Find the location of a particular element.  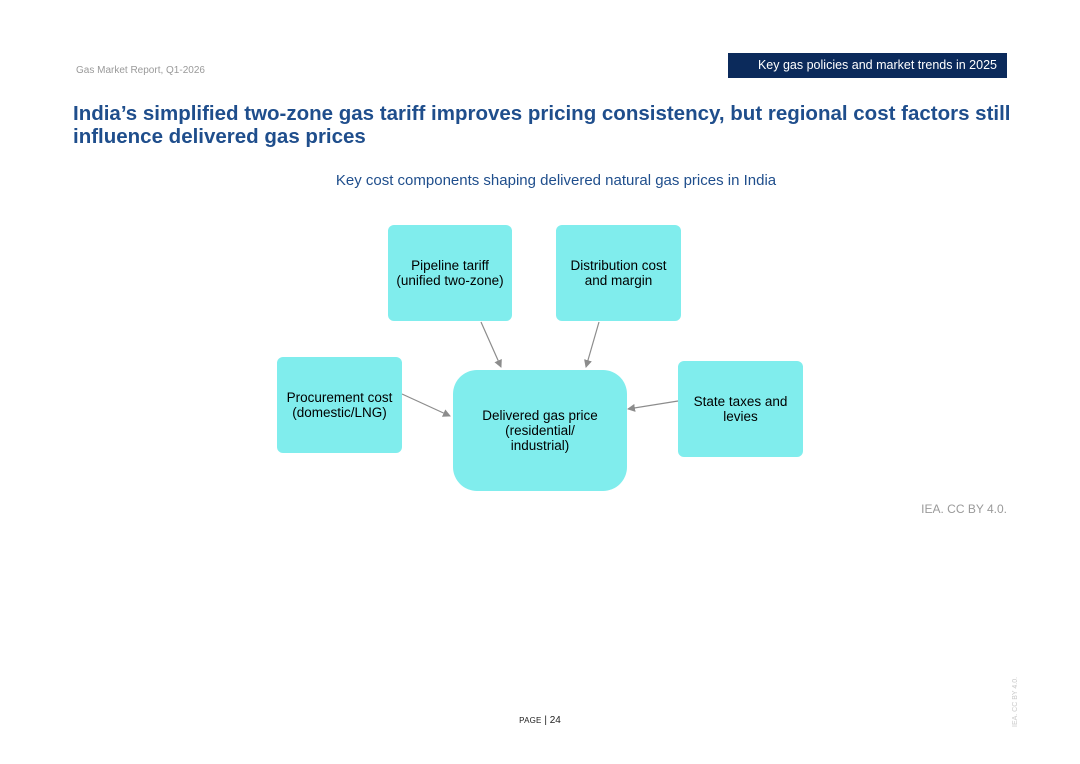

node-distribution-cost: Distribution cost and margin is located at coordinates (618, 273).